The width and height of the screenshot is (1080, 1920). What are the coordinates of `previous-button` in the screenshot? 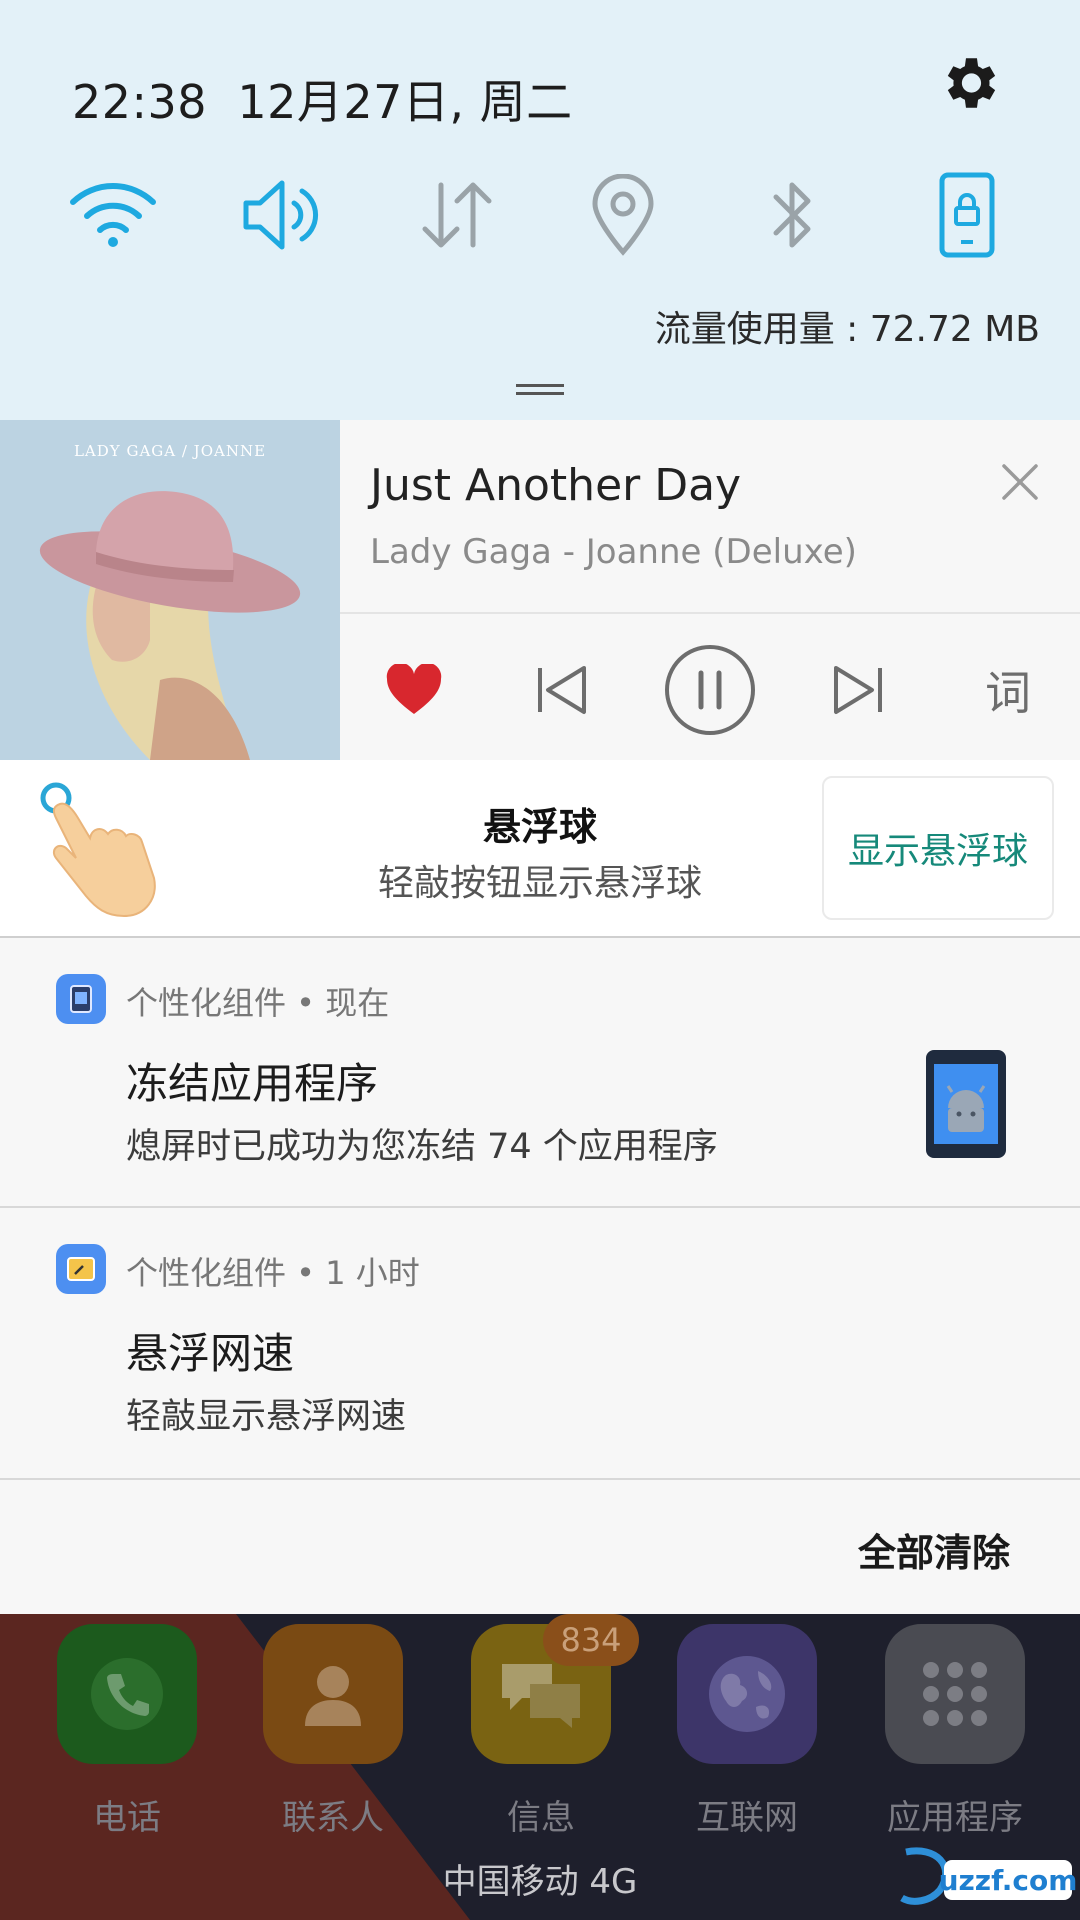 It's located at (562, 690).